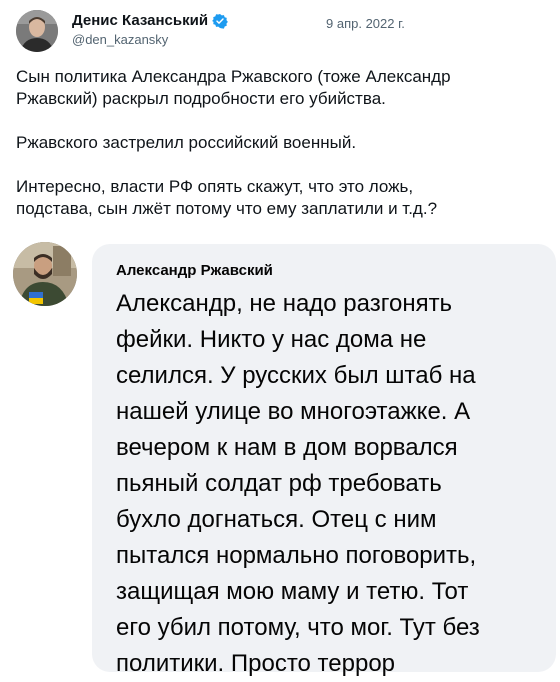 The image size is (560, 682). I want to click on author-avatar, so click(37, 31).